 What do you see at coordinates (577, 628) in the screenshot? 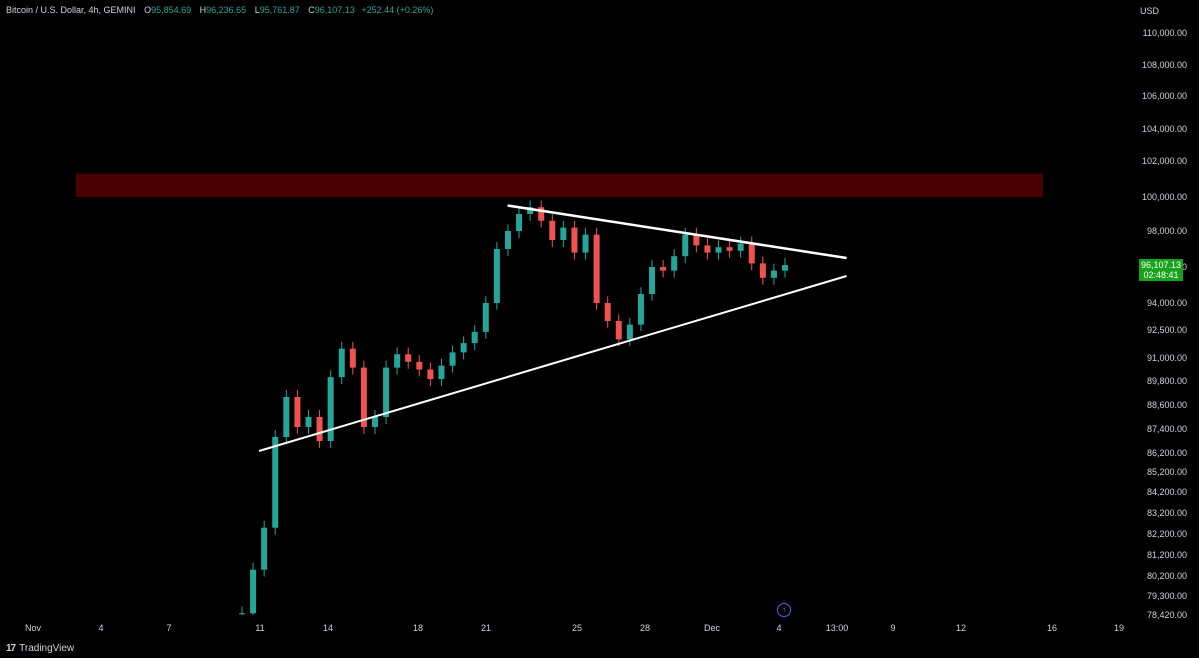
I see `x-tick-label: 25` at bounding box center [577, 628].